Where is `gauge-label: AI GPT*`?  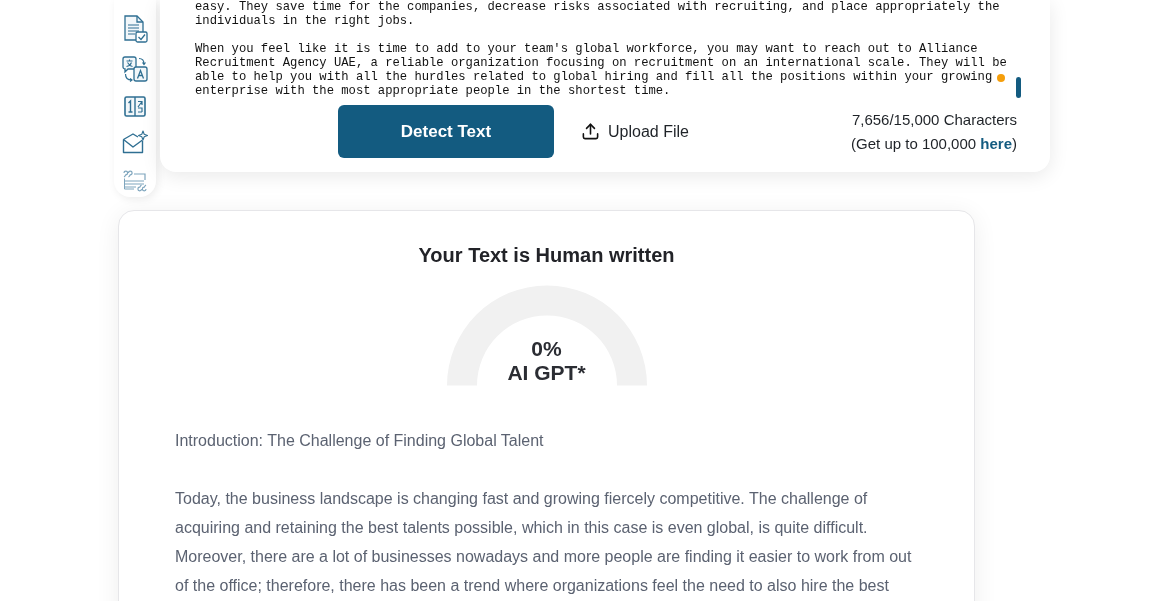
gauge-label: AI GPT* is located at coordinates (546, 373).